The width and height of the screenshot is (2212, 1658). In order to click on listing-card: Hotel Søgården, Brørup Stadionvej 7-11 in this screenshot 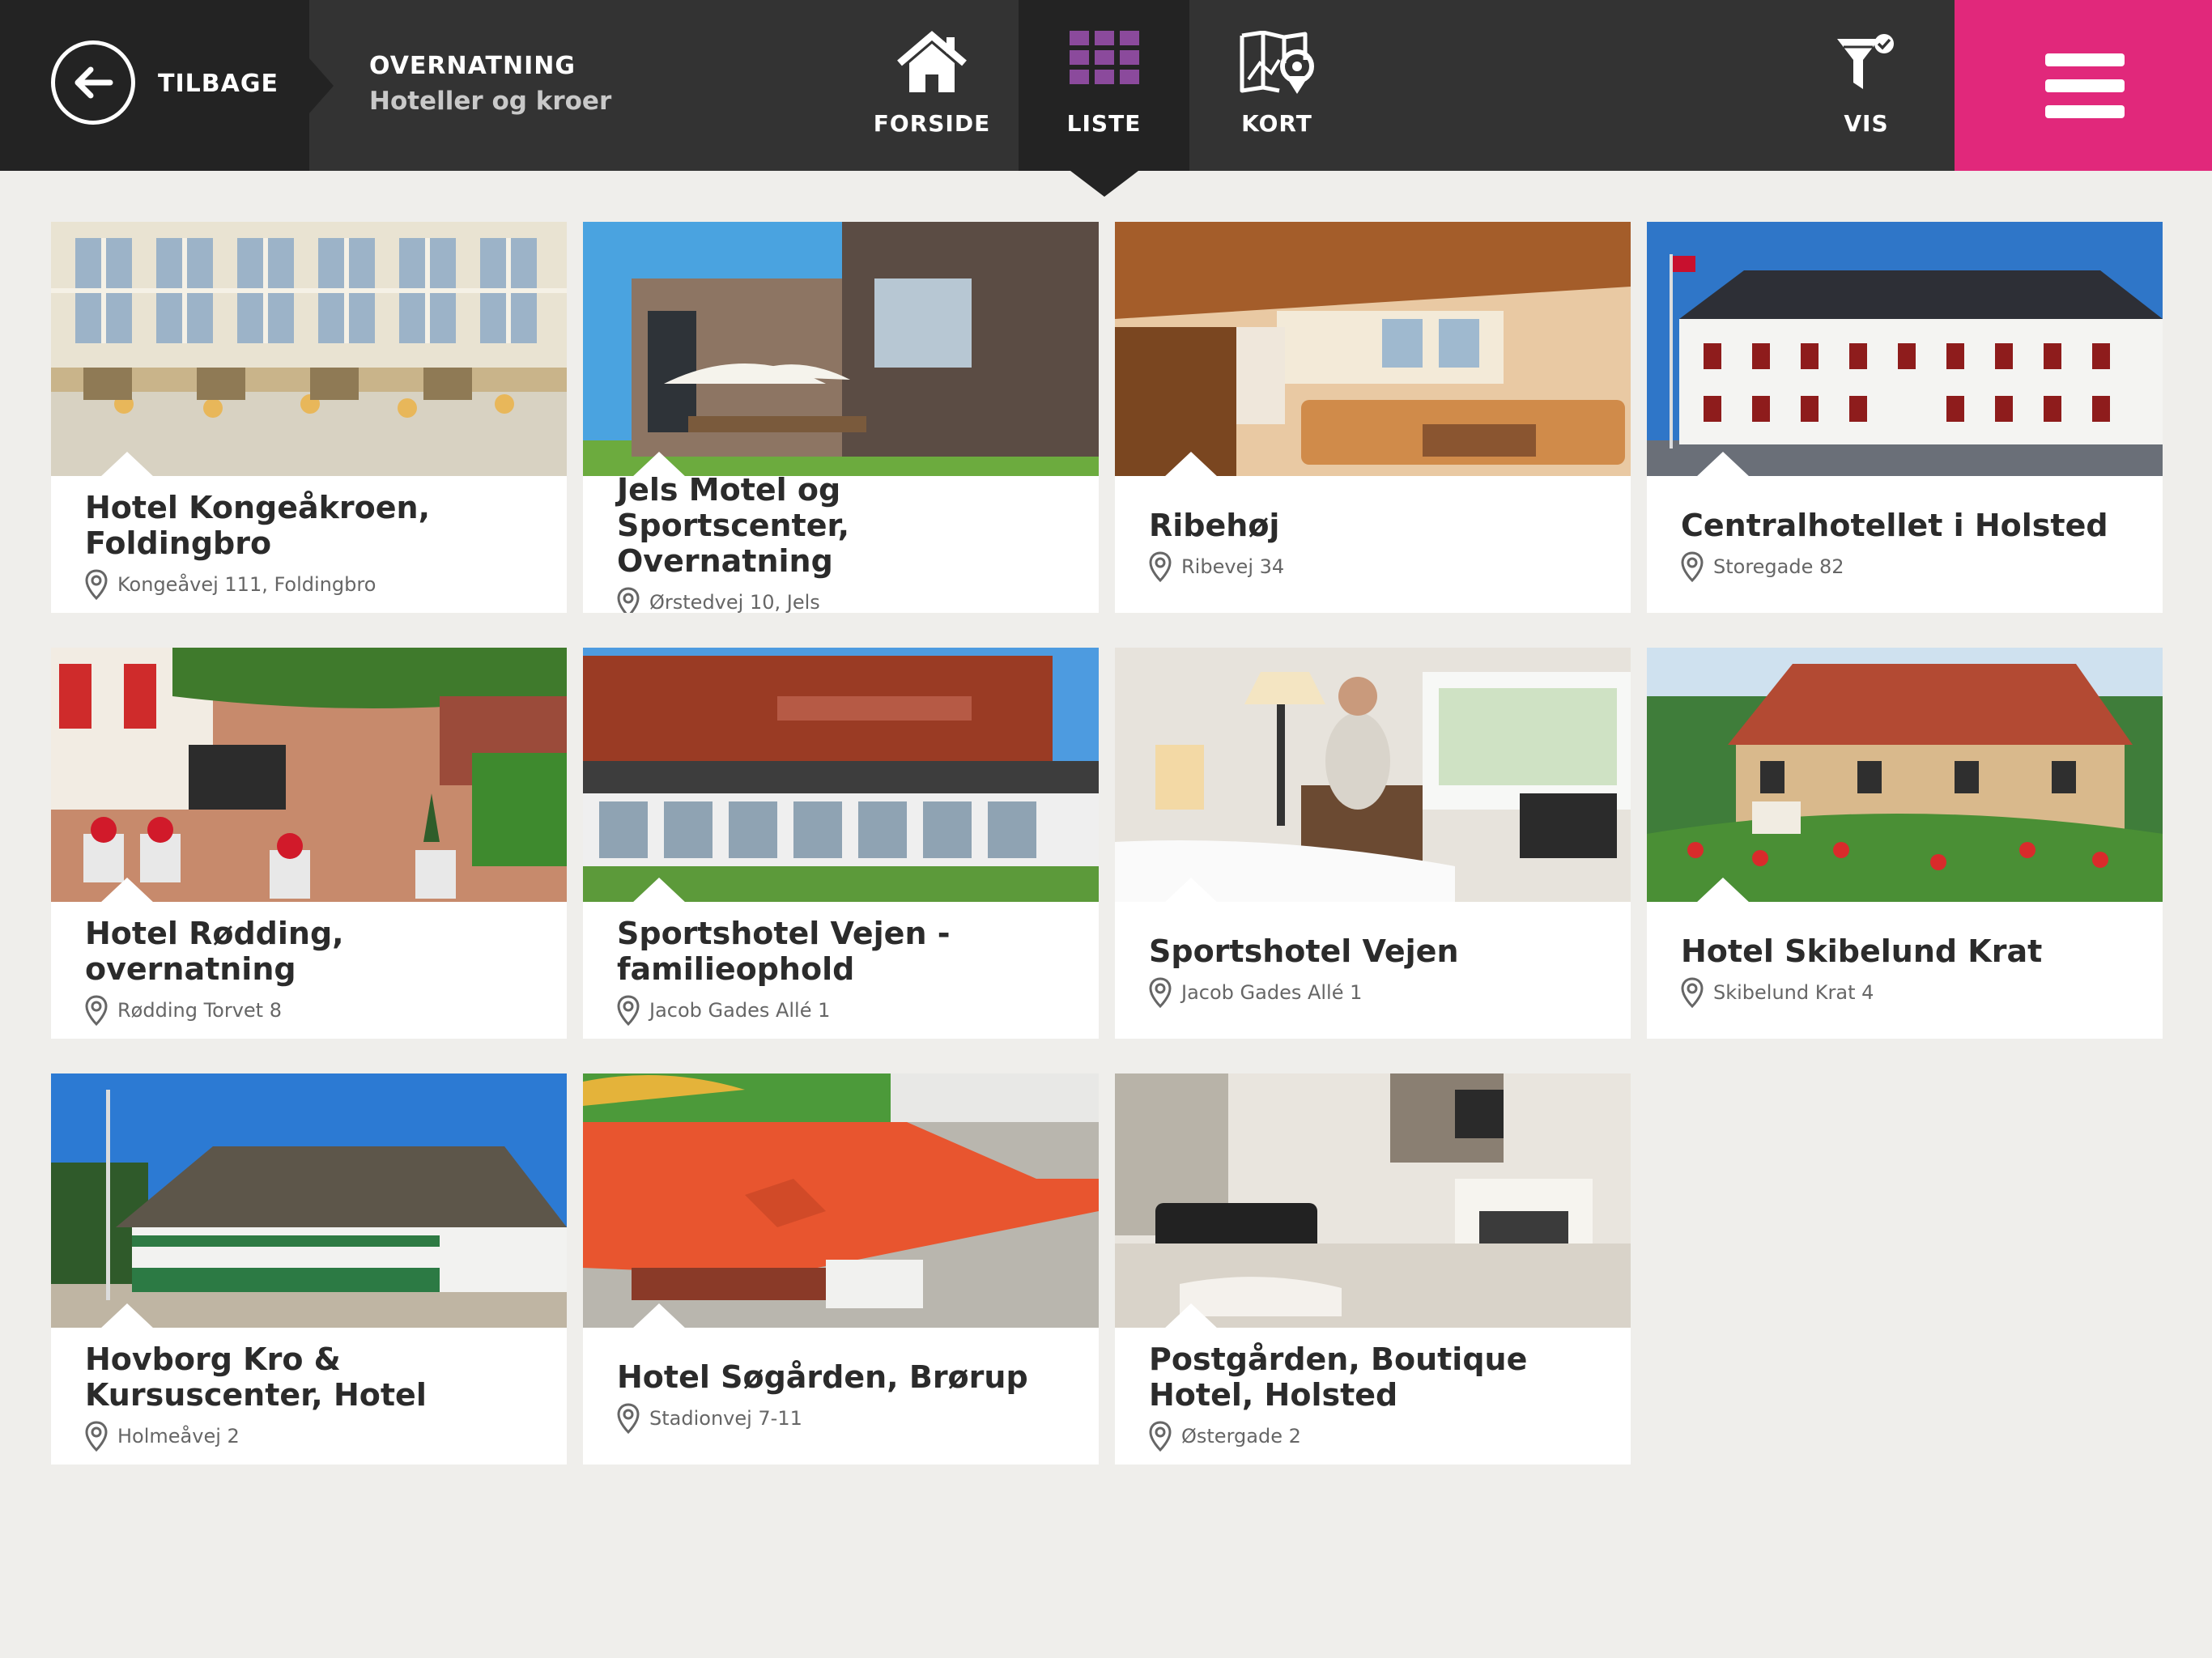, I will do `click(841, 1269)`.